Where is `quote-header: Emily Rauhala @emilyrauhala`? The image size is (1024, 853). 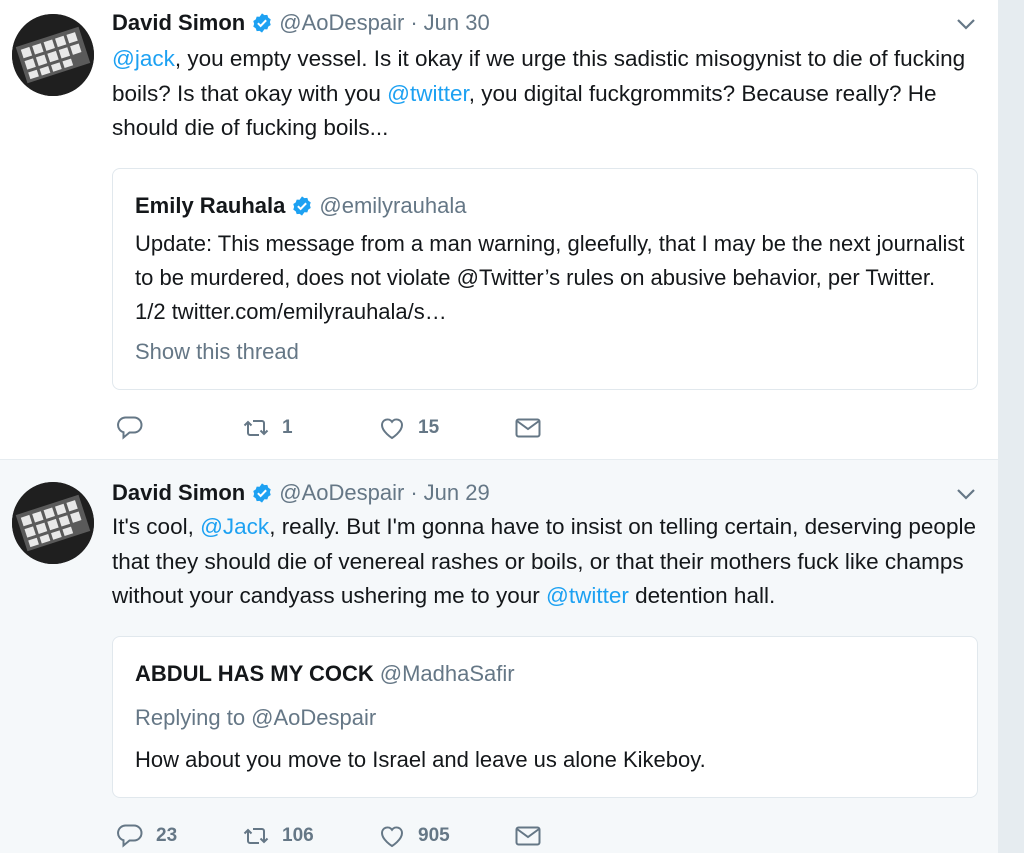 quote-header: Emily Rauhala @emilyrauhala is located at coordinates (300, 206).